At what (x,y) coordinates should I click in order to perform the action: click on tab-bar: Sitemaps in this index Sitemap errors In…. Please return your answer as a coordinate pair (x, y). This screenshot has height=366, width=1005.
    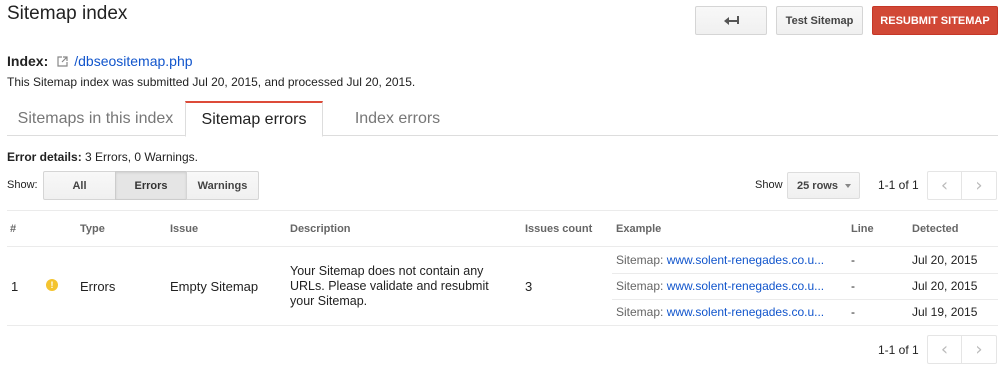
    Looking at the image, I should click on (502, 119).